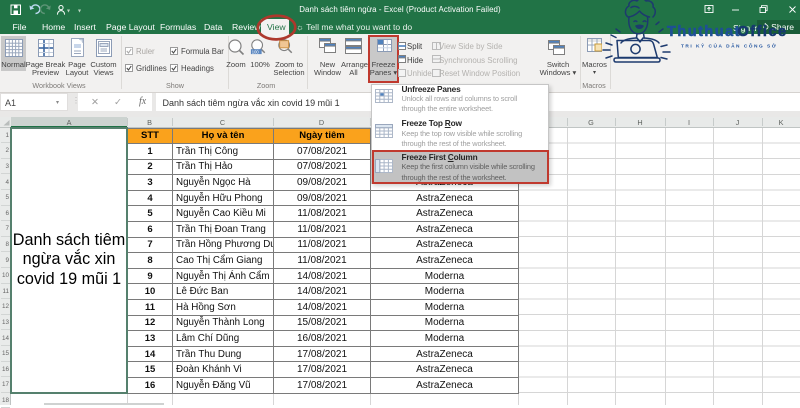 The height and width of the screenshot is (408, 800). I want to click on svg-text: TRI KỶ CỦA DÂN CÔNG SỞ, so click(729, 46).